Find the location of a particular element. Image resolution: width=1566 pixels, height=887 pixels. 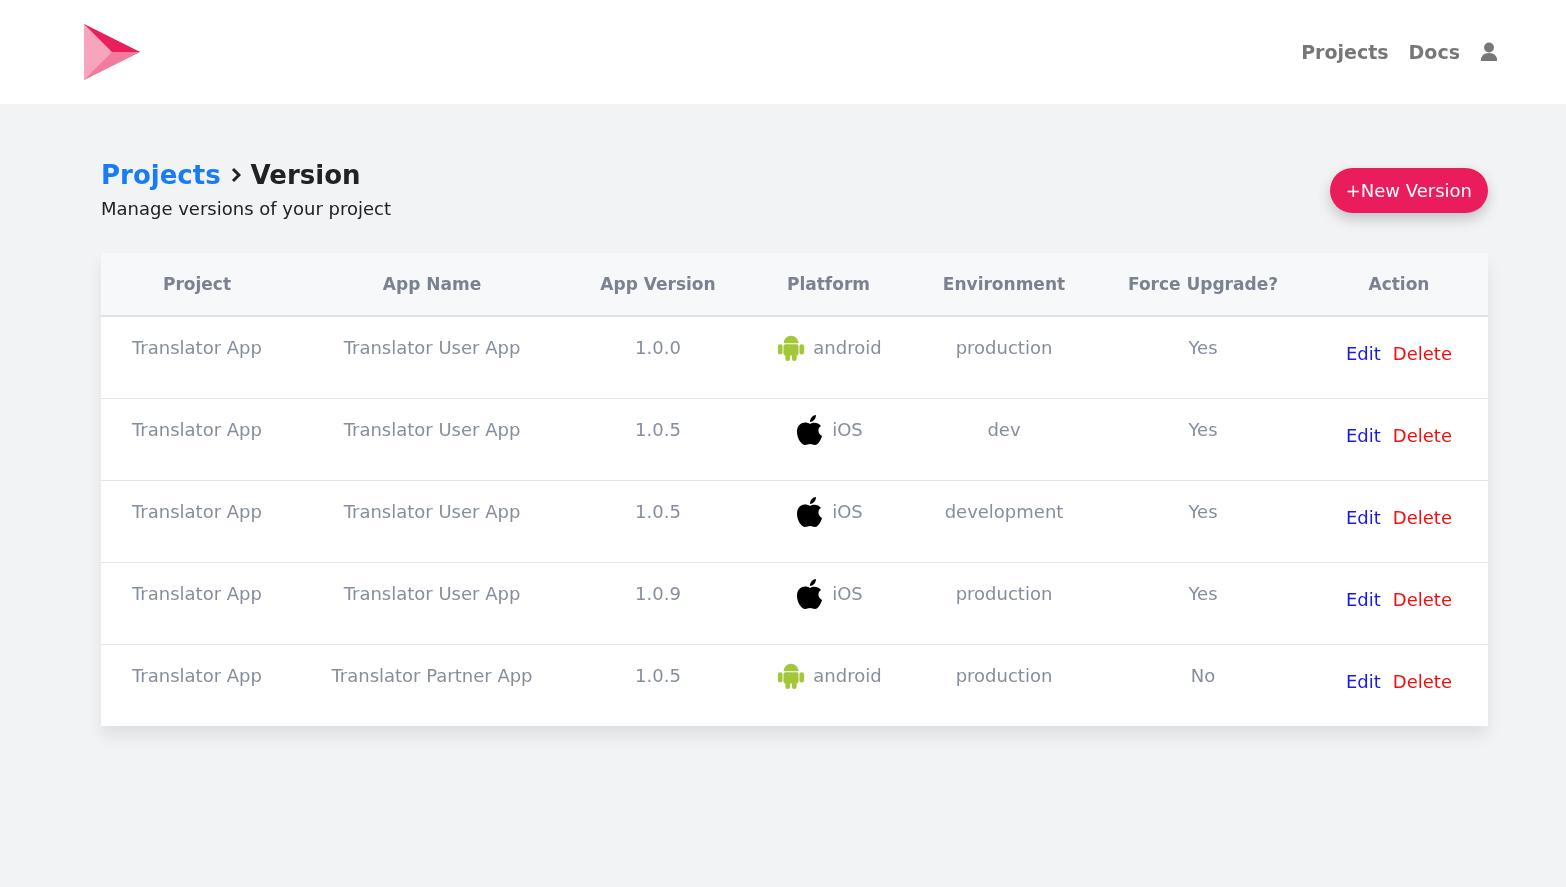

table-cell: 1.0.0 is located at coordinates (658, 347).